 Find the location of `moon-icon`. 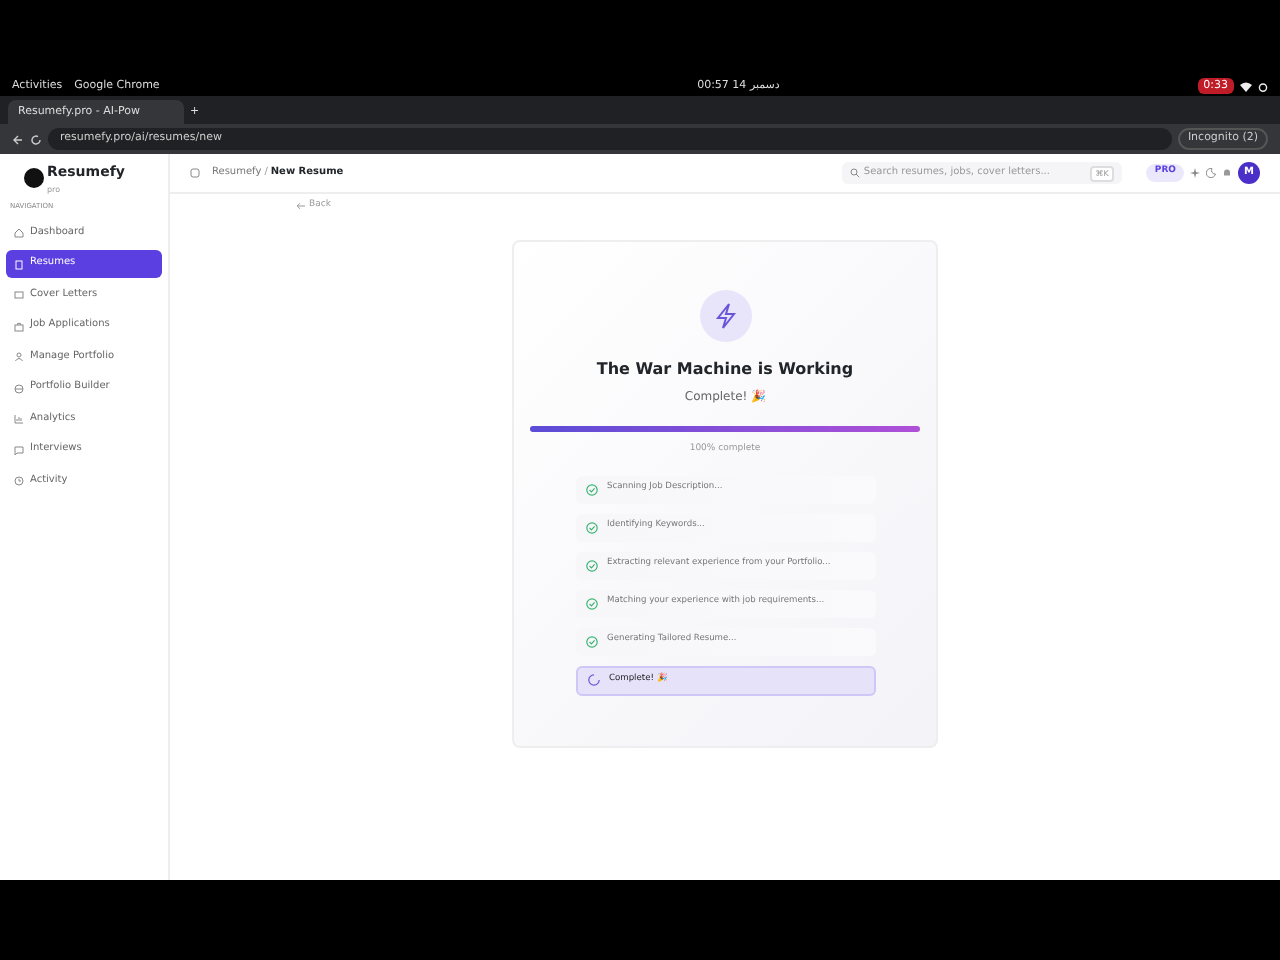

moon-icon is located at coordinates (1211, 173).